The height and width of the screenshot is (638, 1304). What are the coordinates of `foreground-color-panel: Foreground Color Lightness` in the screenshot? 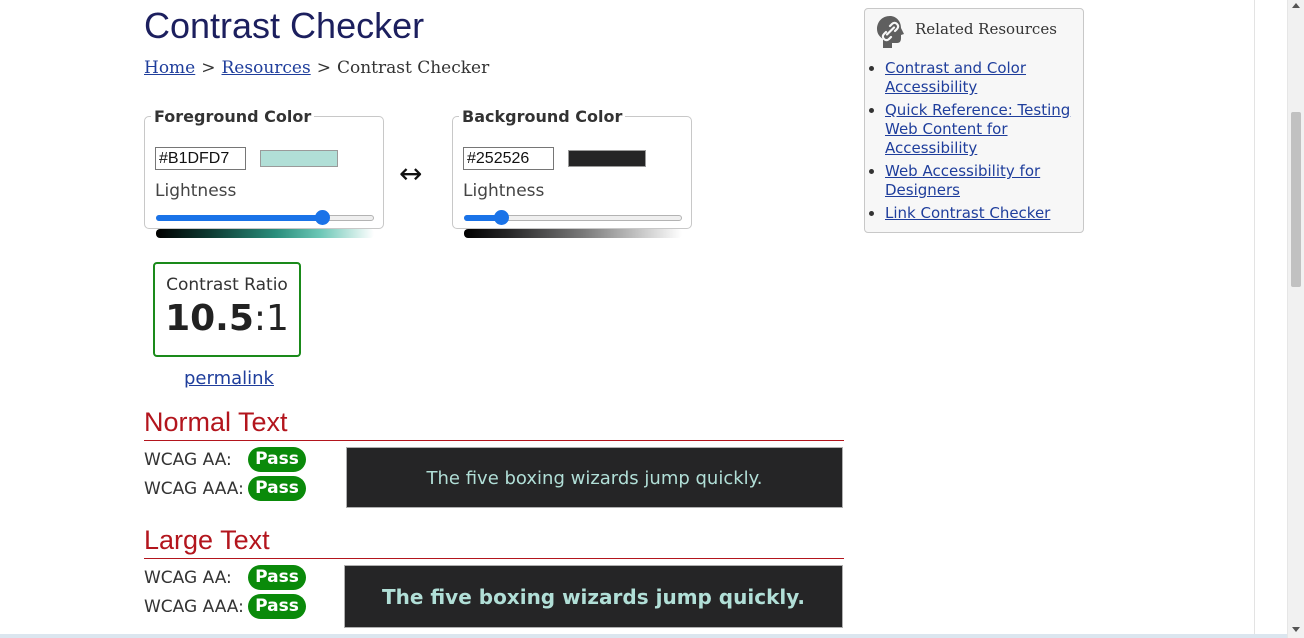 It's located at (264, 172).